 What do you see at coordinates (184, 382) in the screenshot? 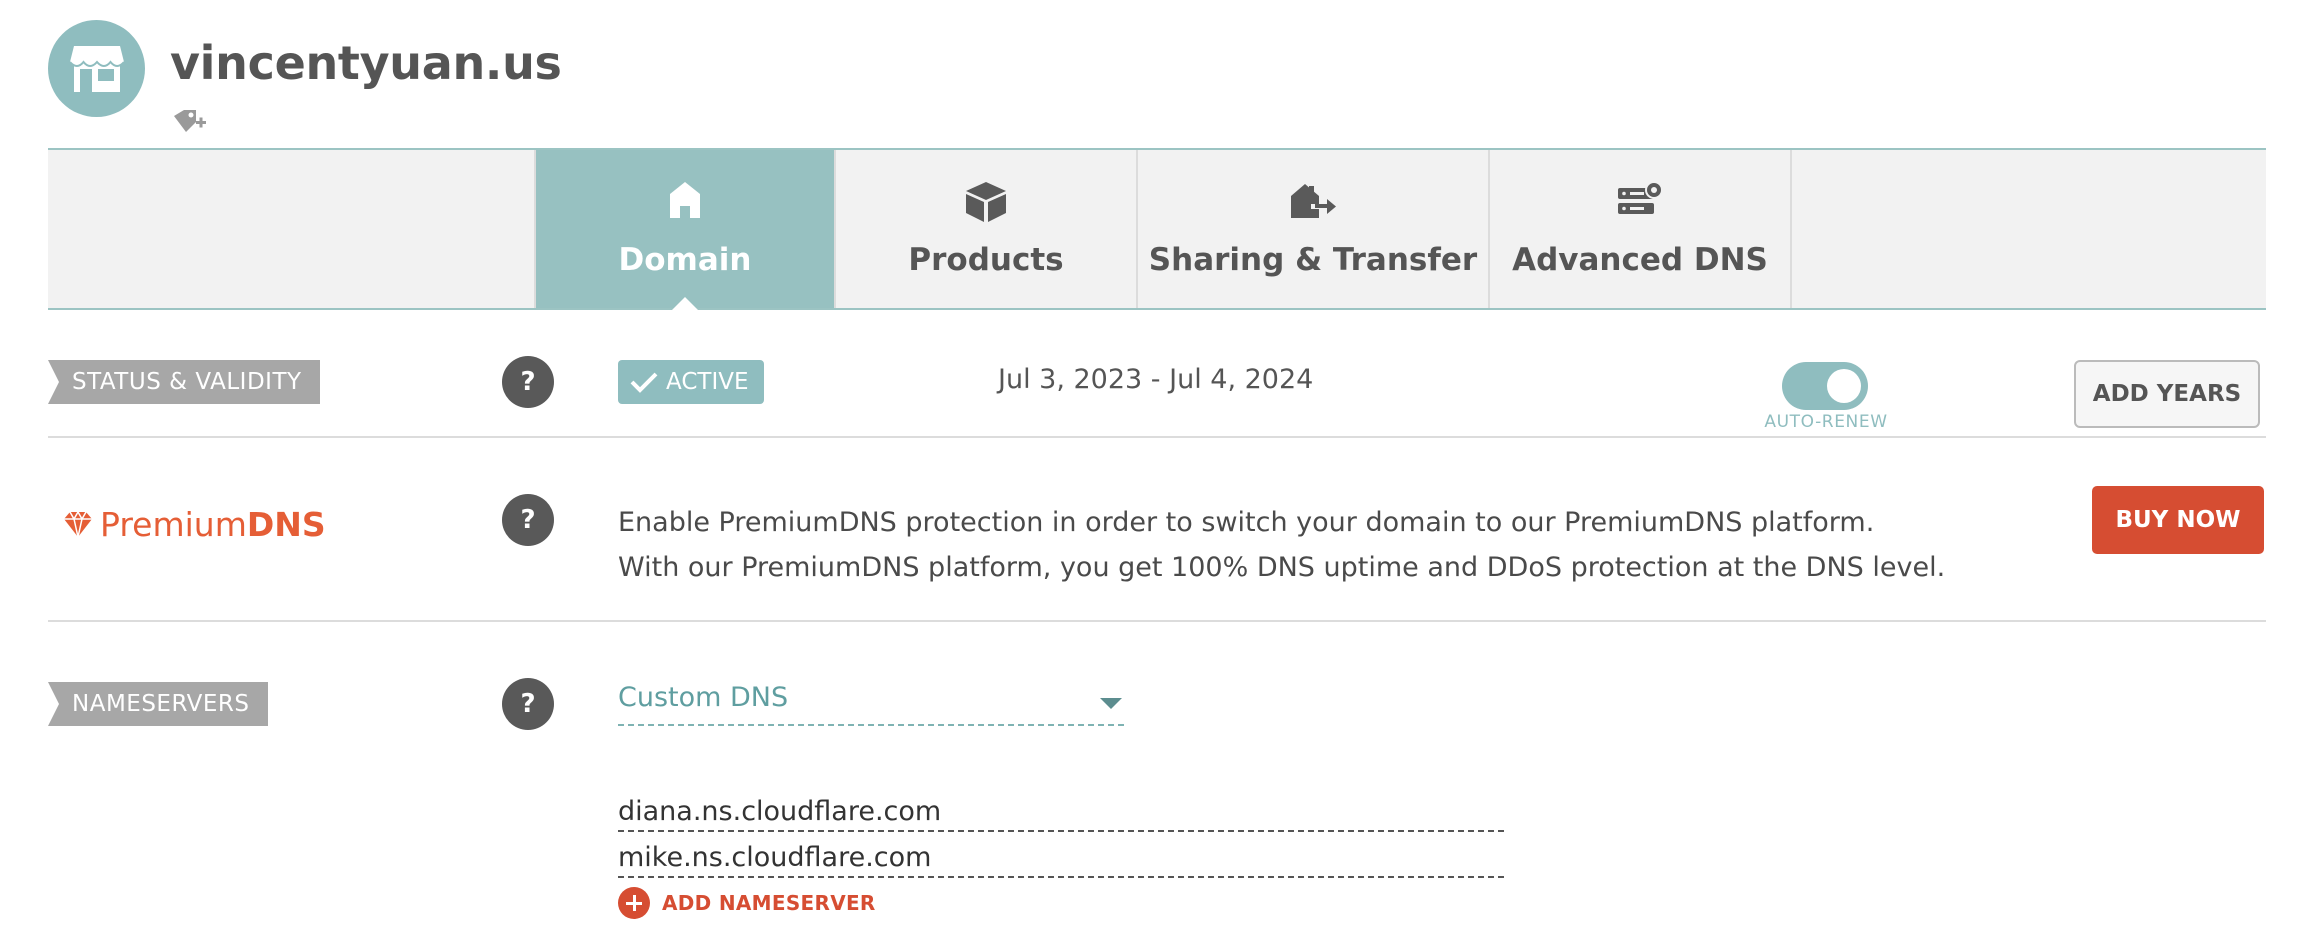
I see `status-section-label: STATUS & VALIDITY` at bounding box center [184, 382].